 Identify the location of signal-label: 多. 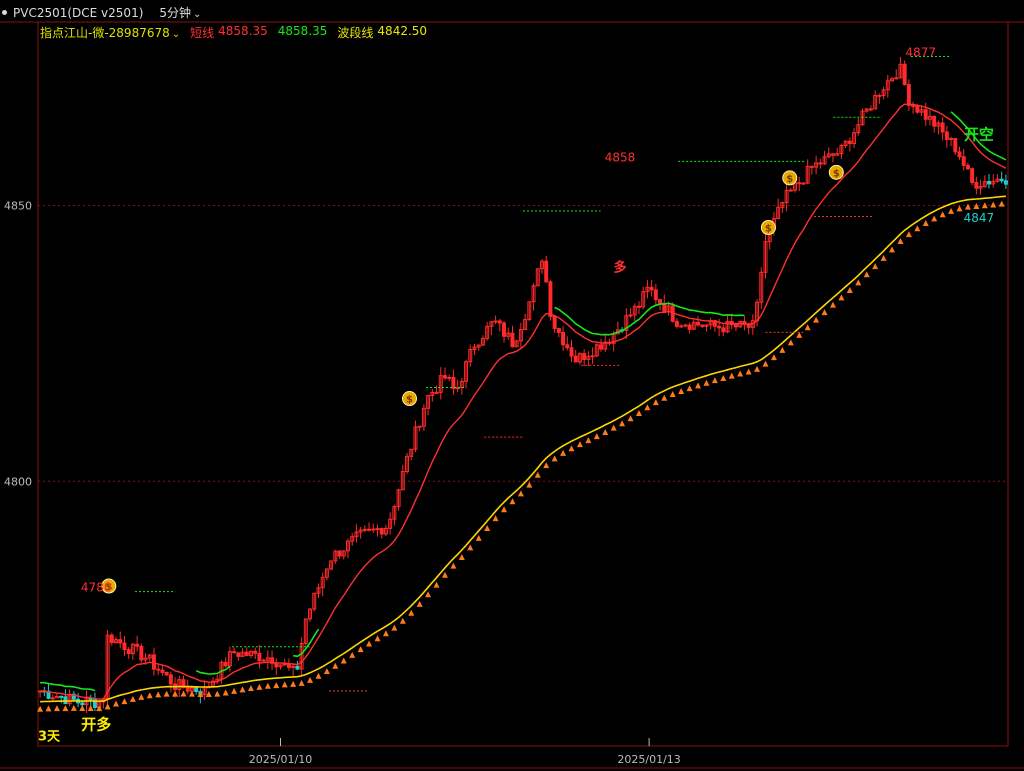
(619, 268).